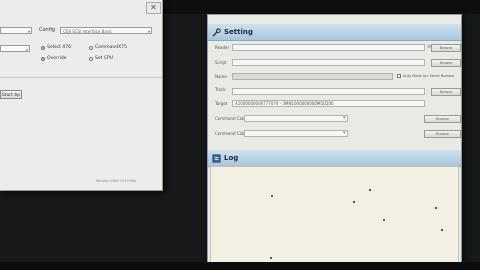 This screenshot has width=480, height=270. Describe the element at coordinates (240, 266) in the screenshot. I see `monitor-bezel-bottom` at that location.